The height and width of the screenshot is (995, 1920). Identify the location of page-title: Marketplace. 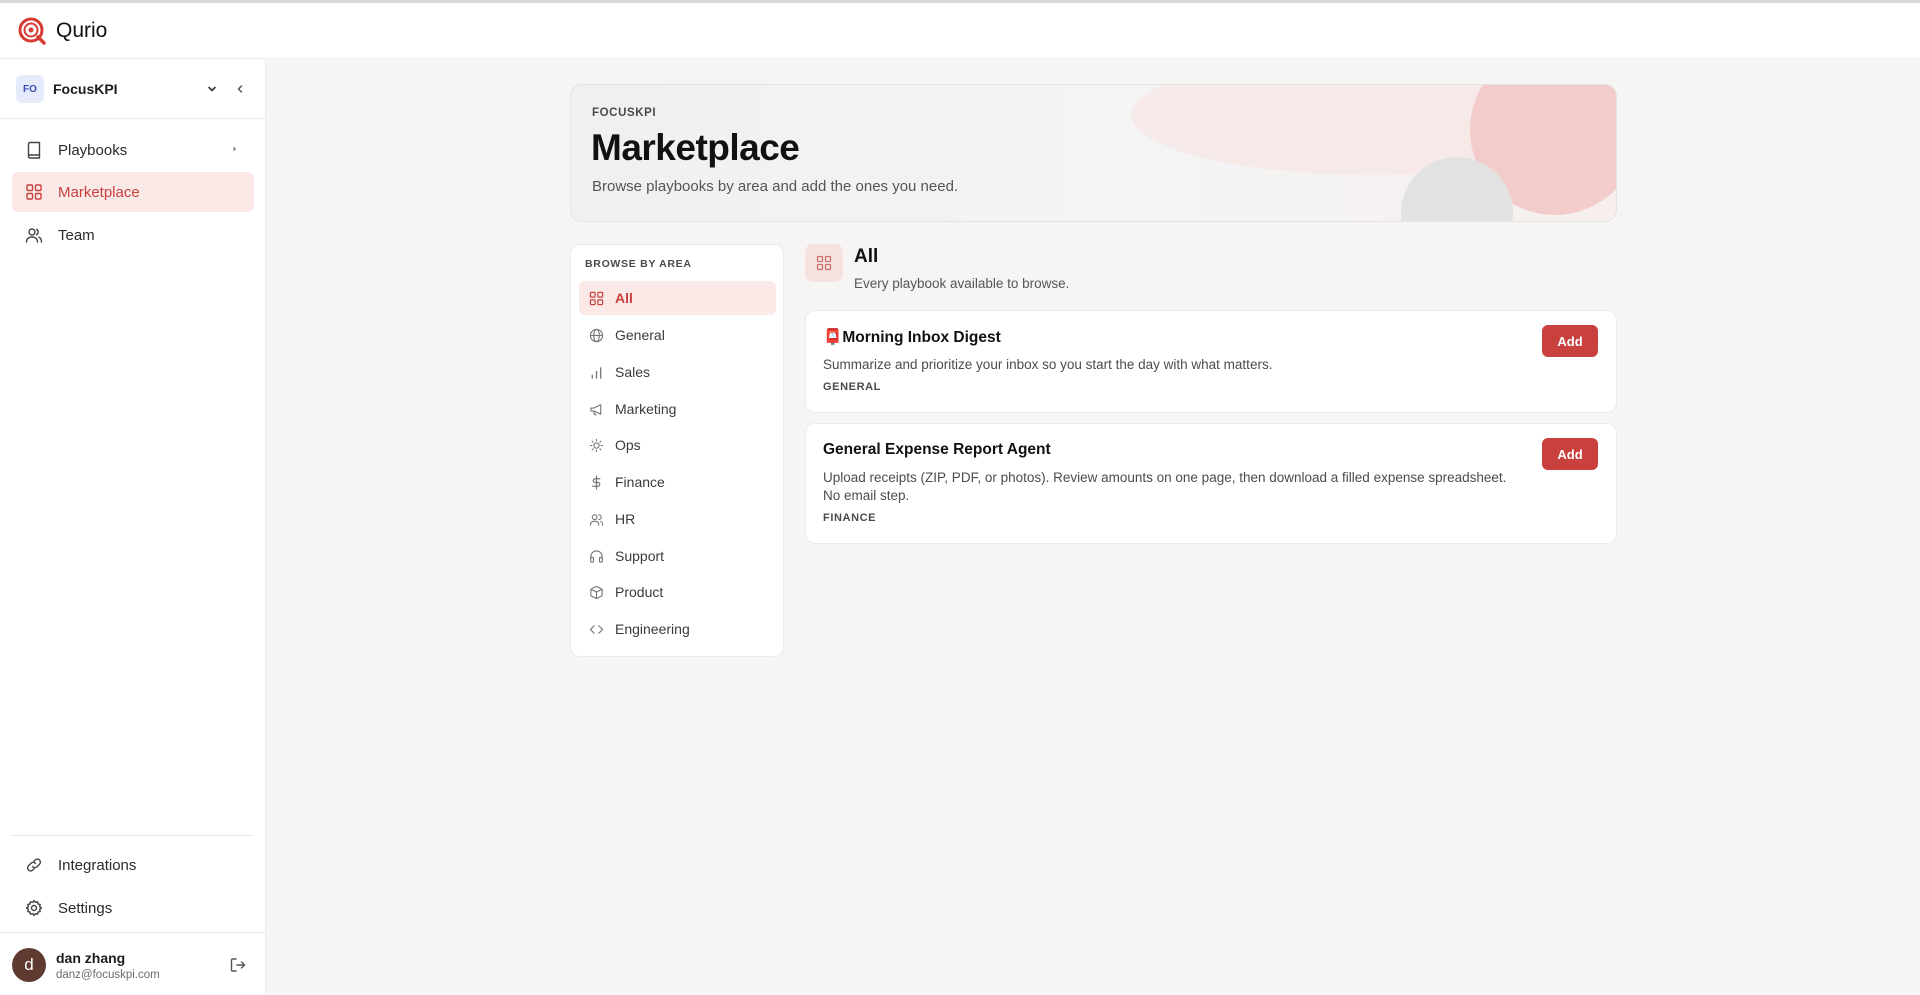
(695, 147).